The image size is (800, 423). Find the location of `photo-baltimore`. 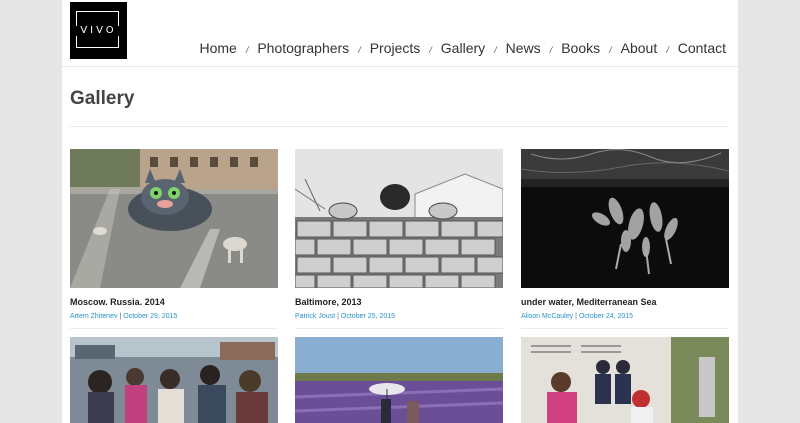

photo-baltimore is located at coordinates (399, 218).